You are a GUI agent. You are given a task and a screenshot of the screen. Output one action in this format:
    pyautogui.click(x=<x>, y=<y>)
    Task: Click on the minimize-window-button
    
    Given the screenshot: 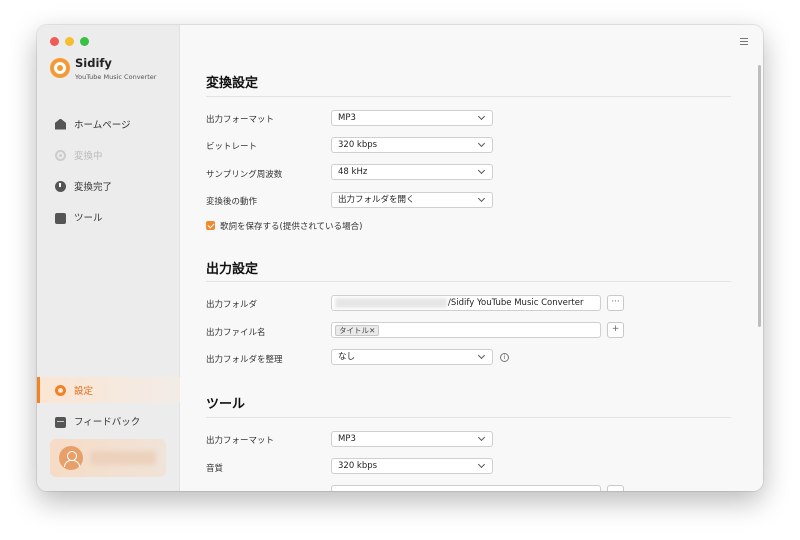 What is the action you would take?
    pyautogui.click(x=69, y=41)
    